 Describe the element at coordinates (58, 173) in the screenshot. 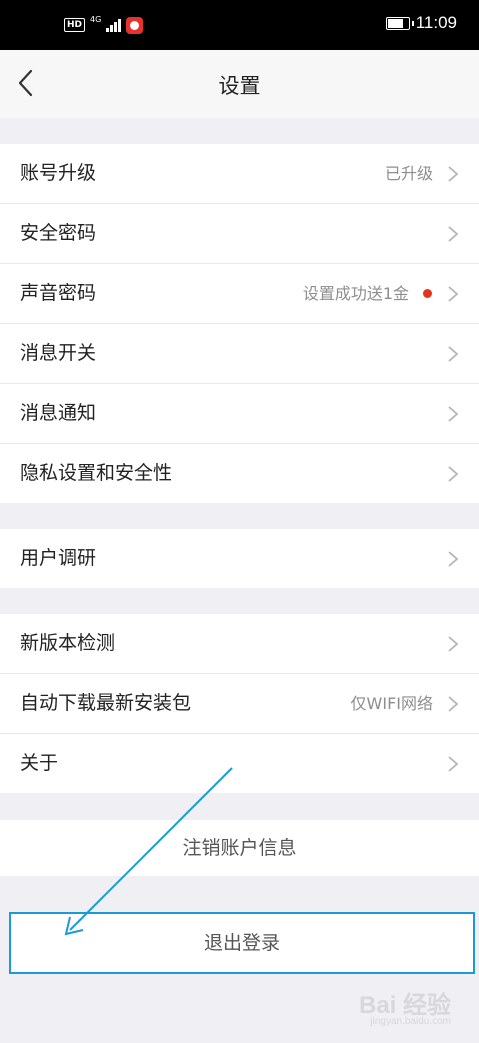

I see `setting-label: 账号升级` at that location.